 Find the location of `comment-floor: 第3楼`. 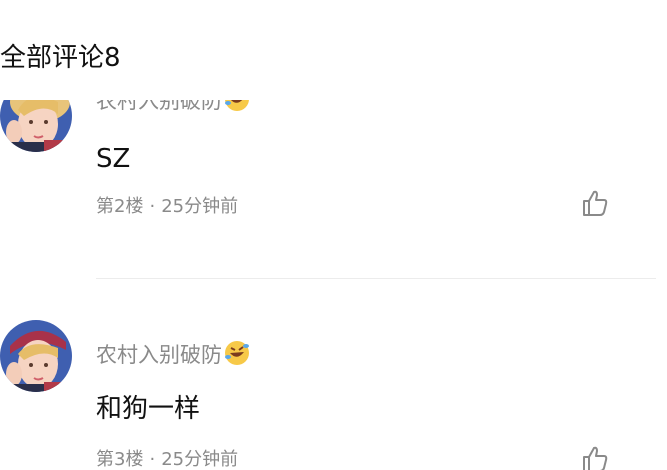

comment-floor: 第3楼 is located at coordinates (120, 459).